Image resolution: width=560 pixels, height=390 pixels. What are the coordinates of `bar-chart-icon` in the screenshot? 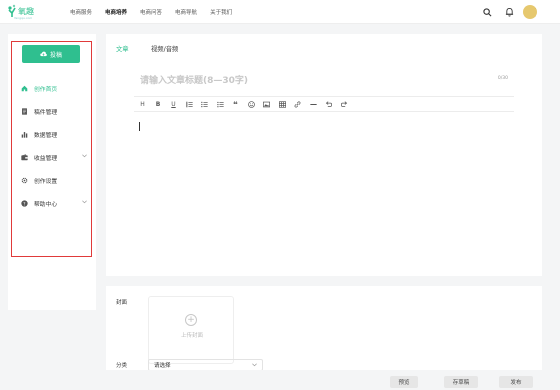 It's located at (24, 134).